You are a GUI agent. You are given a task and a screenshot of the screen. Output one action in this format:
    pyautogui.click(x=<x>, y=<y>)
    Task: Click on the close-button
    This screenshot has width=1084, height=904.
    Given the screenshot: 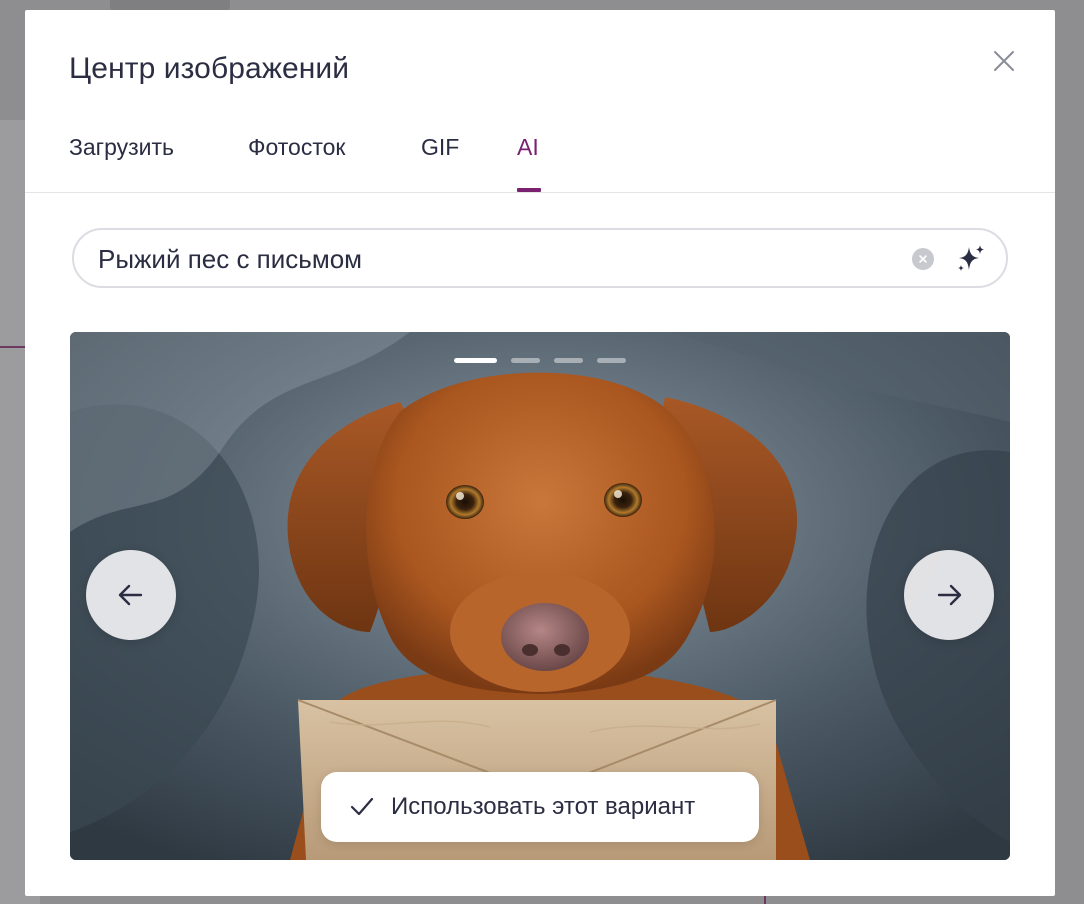 What is the action you would take?
    pyautogui.click(x=1004, y=61)
    